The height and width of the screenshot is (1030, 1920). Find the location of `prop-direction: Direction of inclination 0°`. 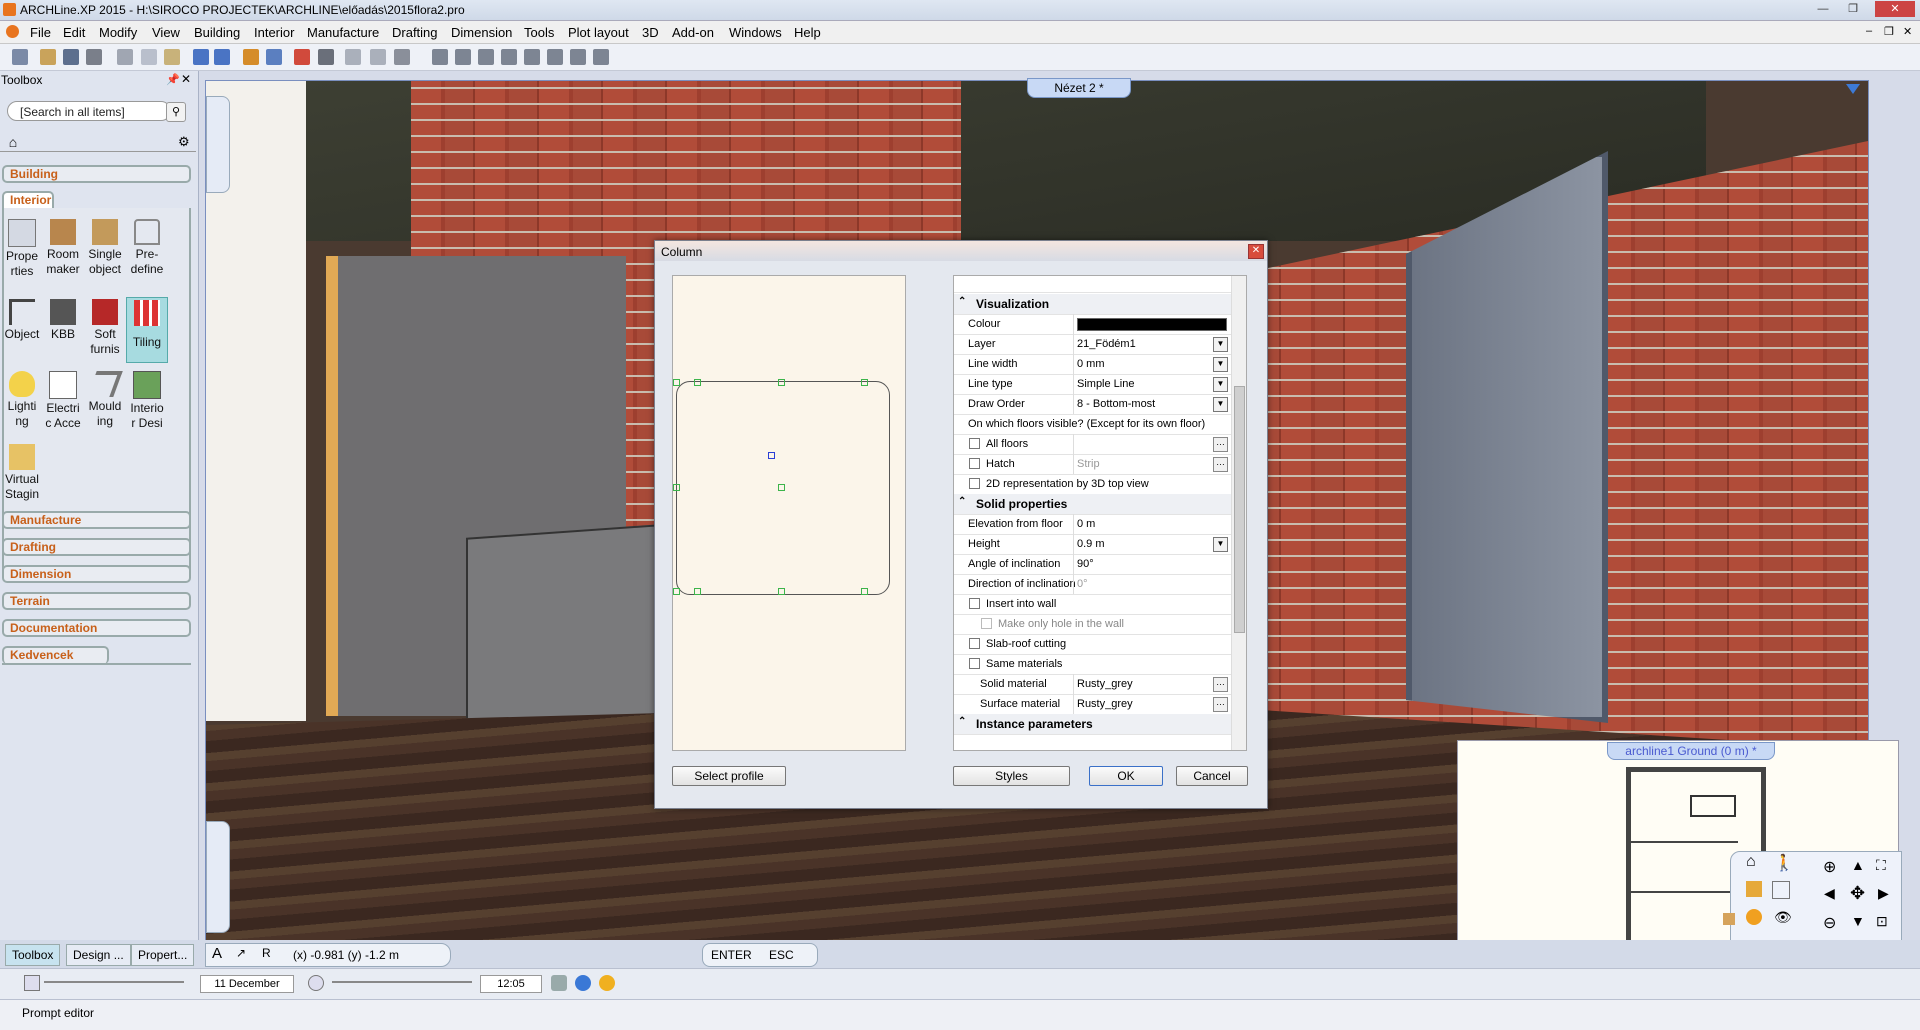

prop-direction: Direction of inclination 0° is located at coordinates (1092, 584).